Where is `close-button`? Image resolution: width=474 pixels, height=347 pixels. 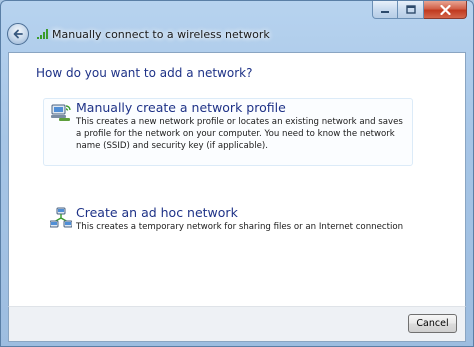 close-button is located at coordinates (445, 10).